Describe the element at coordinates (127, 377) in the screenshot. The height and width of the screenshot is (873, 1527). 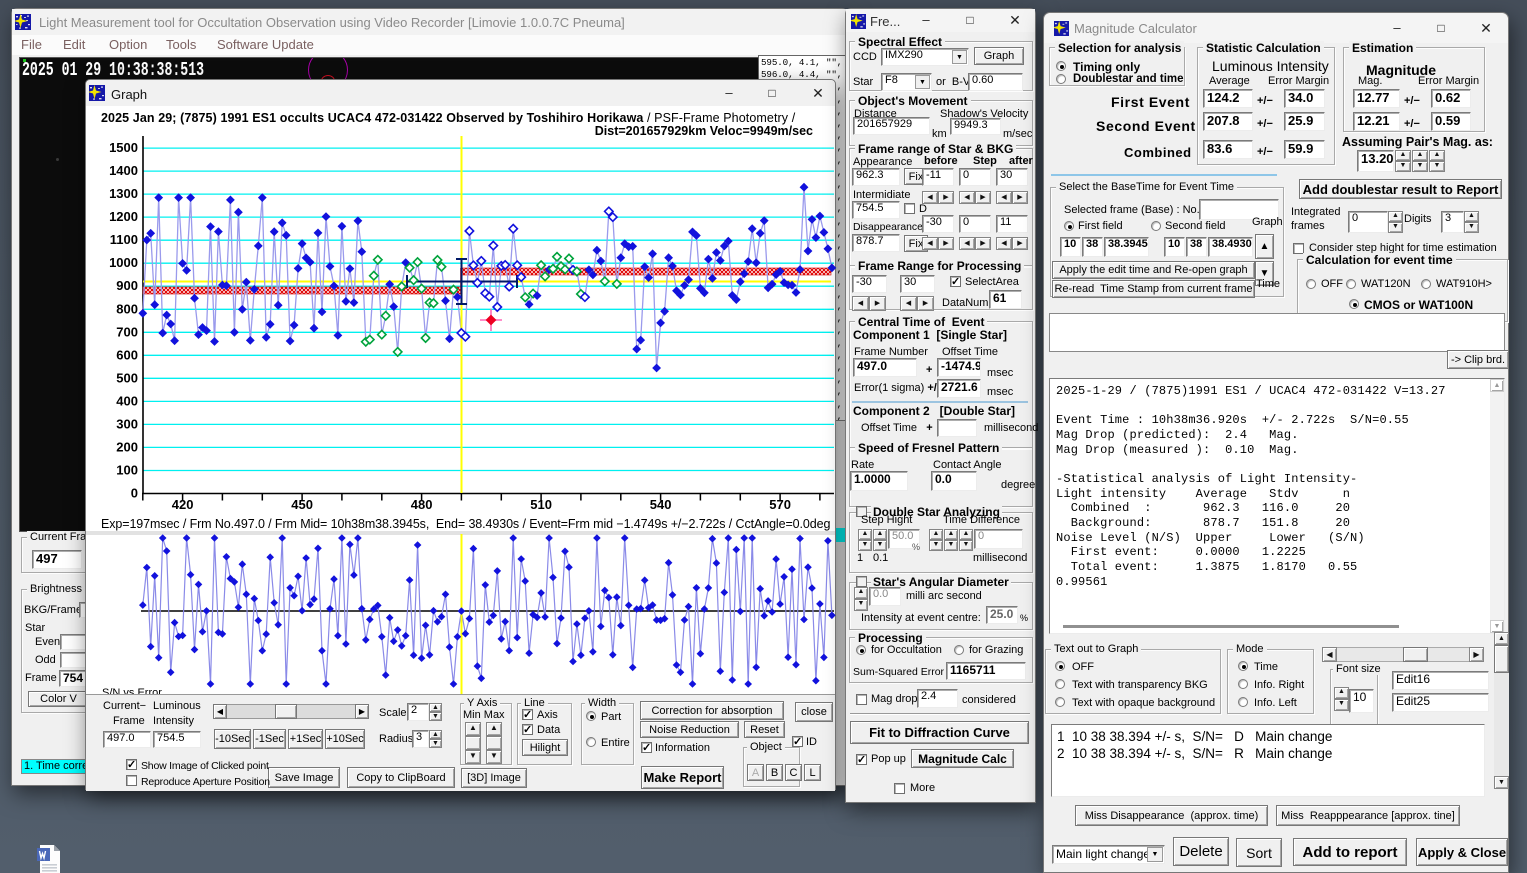
I see `svg-text: 500` at that location.